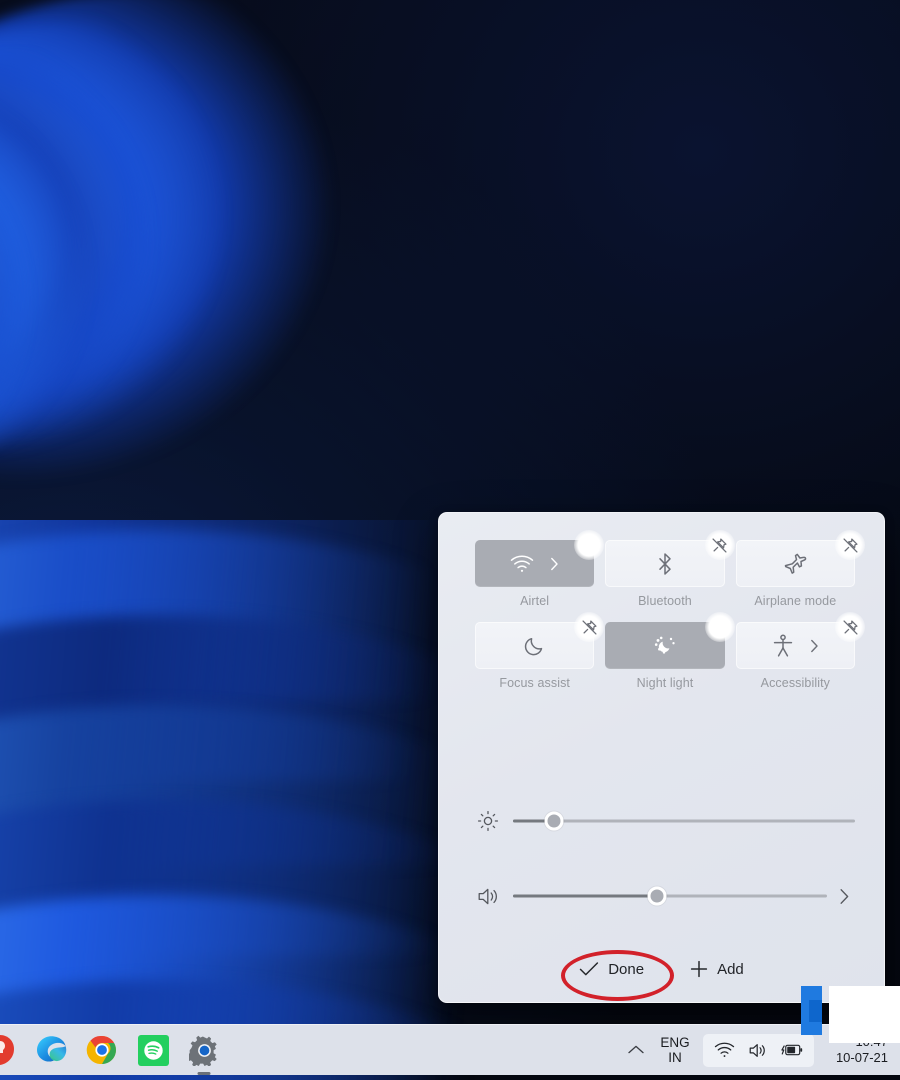  What do you see at coordinates (554, 821) in the screenshot?
I see `brightness-thumb` at bounding box center [554, 821].